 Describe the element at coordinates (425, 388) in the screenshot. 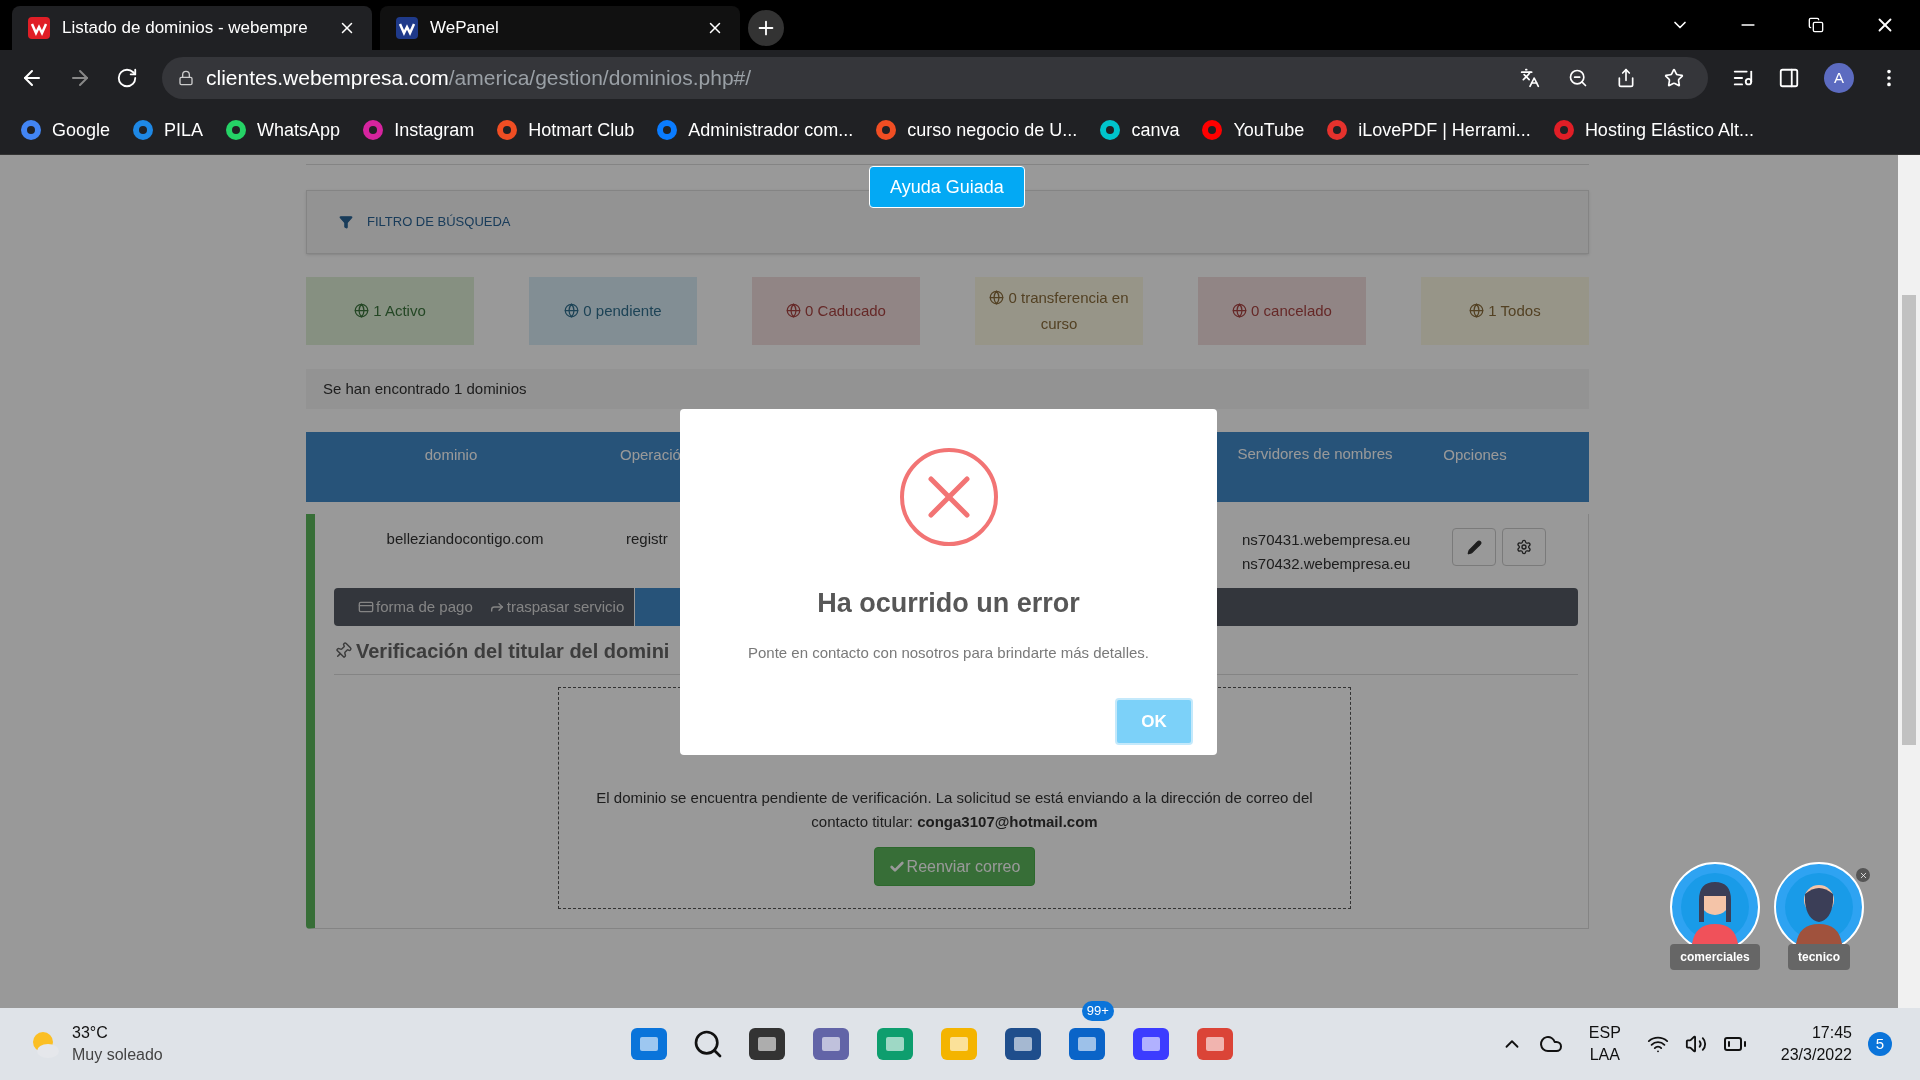

I see `results-text: Se han encontrado 1 dominios` at that location.